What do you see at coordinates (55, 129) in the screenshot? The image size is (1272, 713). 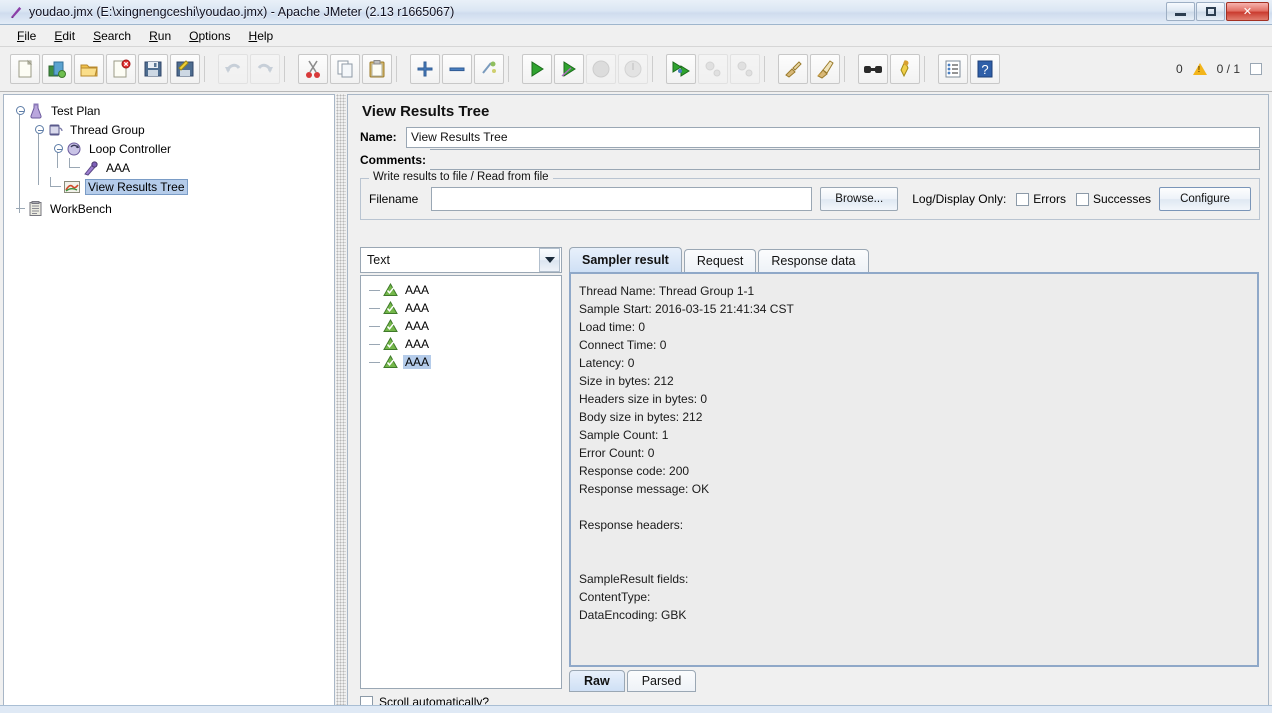 I see `thread-group-icon` at bounding box center [55, 129].